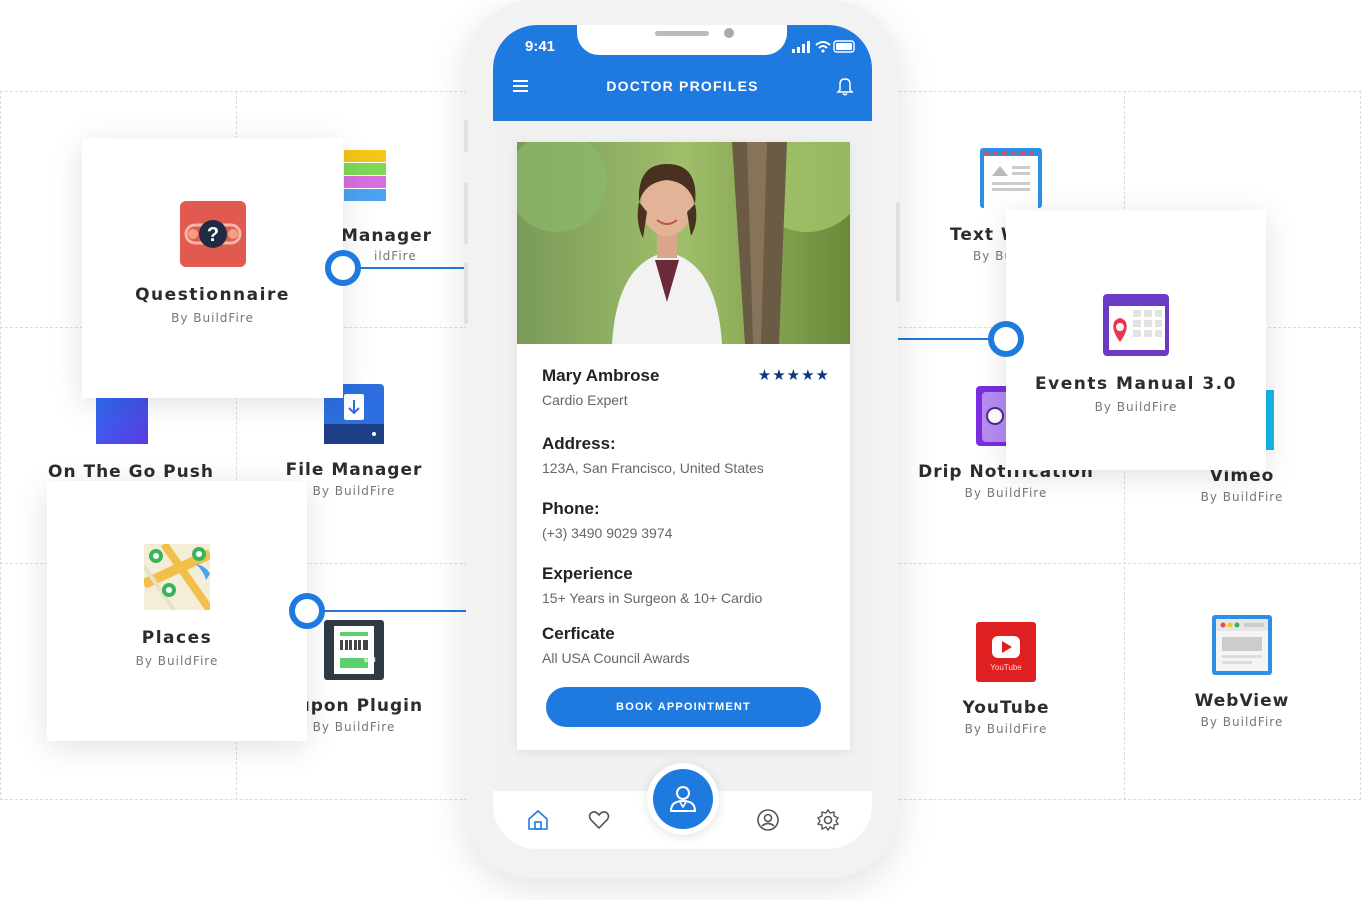 This screenshot has height=900, width=1361. What do you see at coordinates (682, 86) in the screenshot?
I see `app-title: DOCTOR PROFILES` at bounding box center [682, 86].